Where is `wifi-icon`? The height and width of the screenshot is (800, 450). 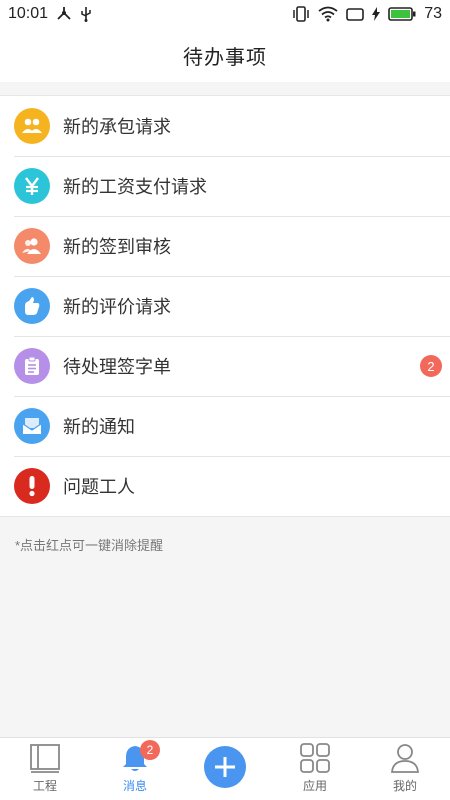
wifi-icon is located at coordinates (328, 14).